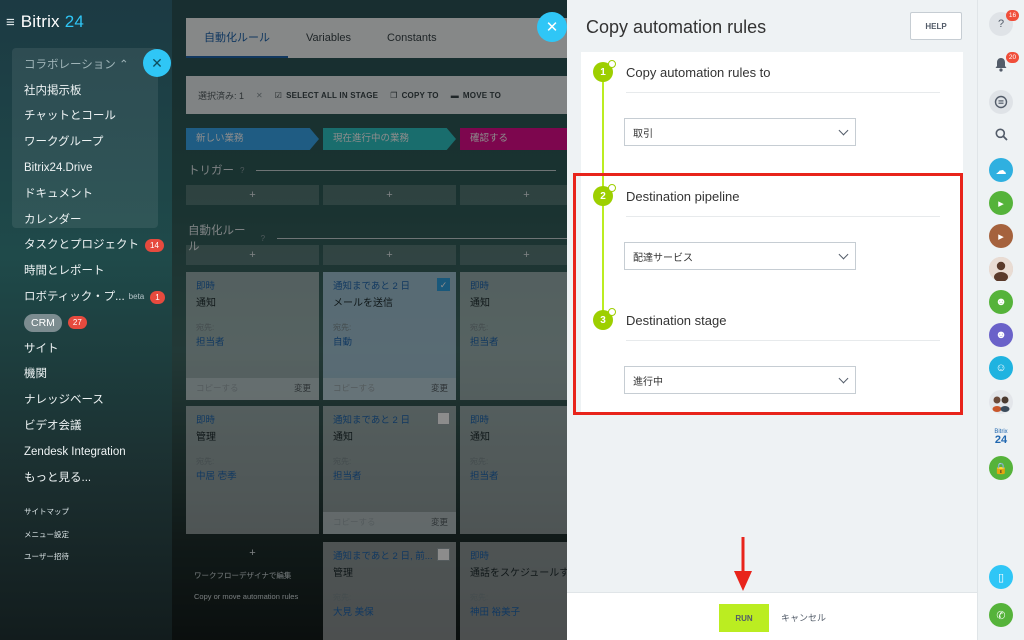 The height and width of the screenshot is (640, 1024). What do you see at coordinates (157, 63) in the screenshot?
I see `close-icon: ✕` at bounding box center [157, 63].